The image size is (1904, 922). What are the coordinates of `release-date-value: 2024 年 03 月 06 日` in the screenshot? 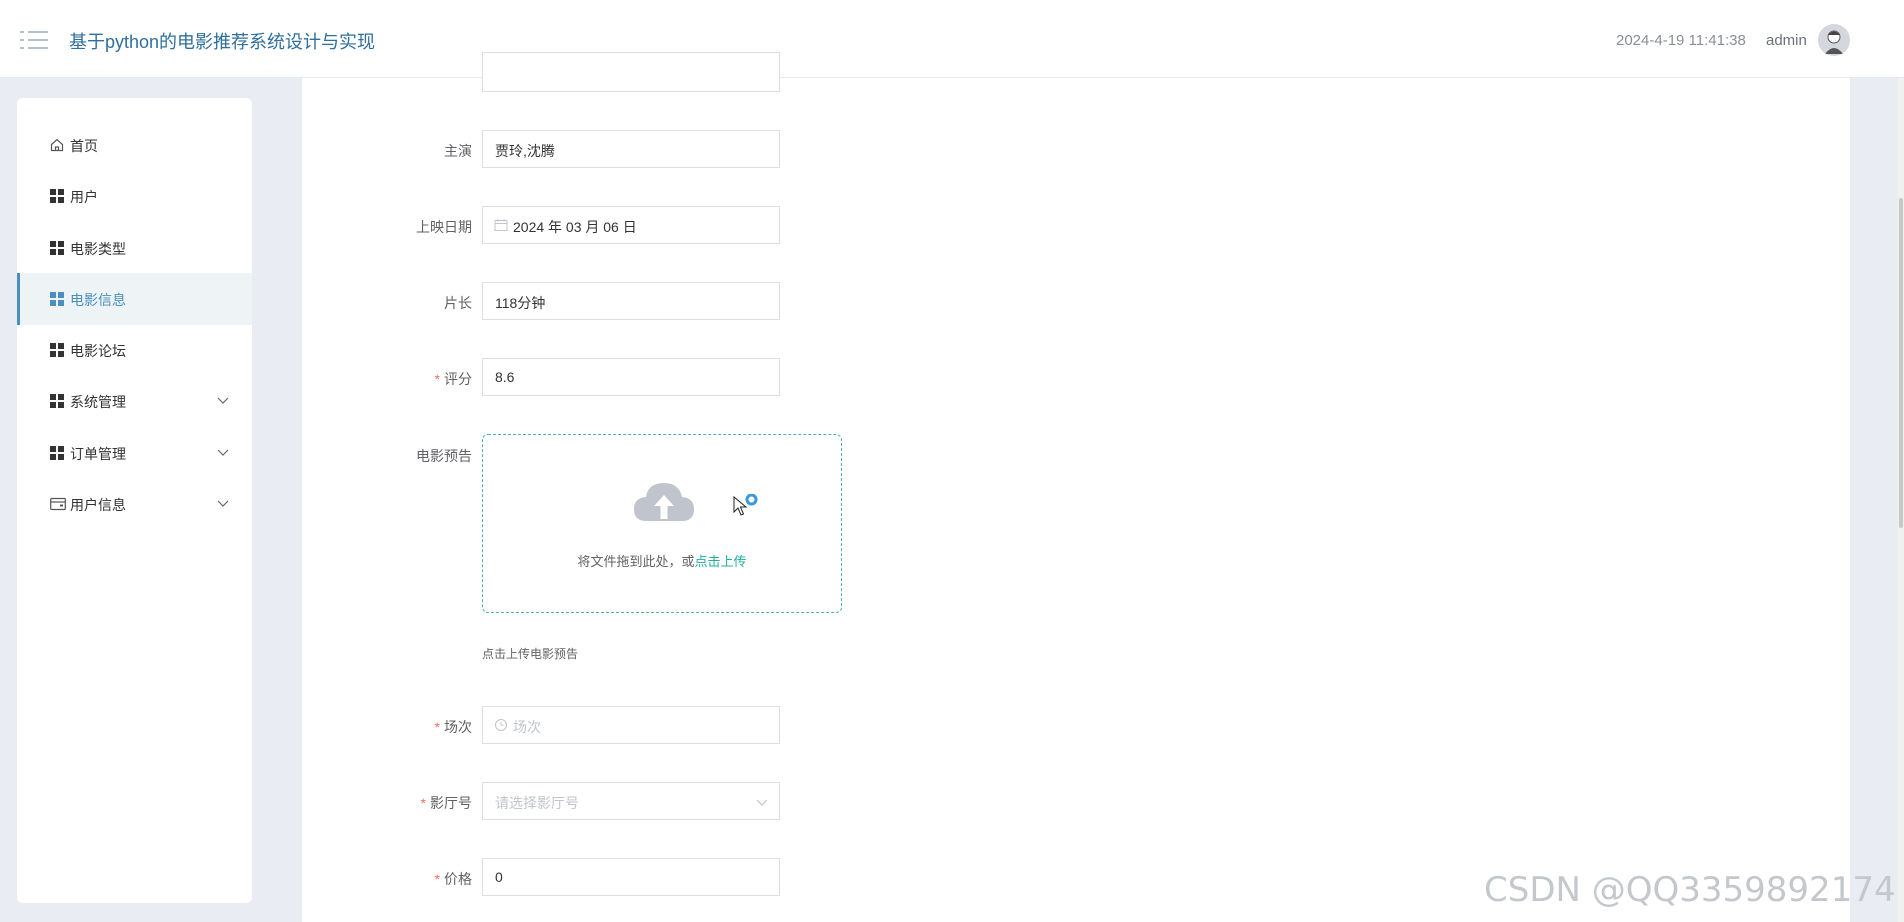 It's located at (575, 227).